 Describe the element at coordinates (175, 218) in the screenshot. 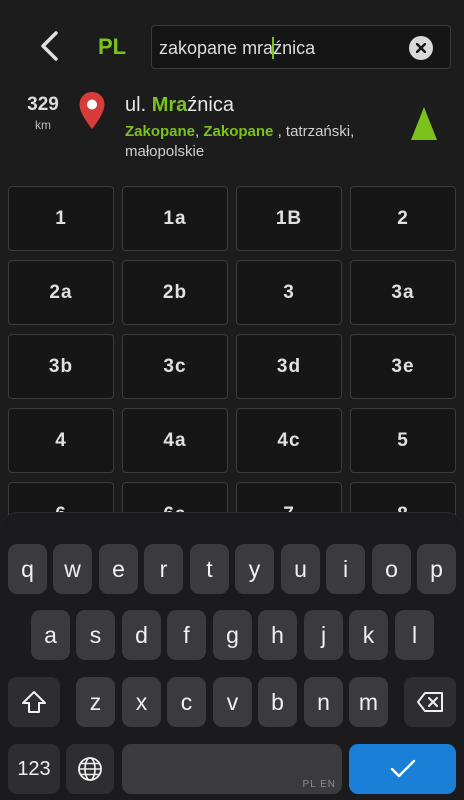

I see `house-number-button: 1a` at that location.